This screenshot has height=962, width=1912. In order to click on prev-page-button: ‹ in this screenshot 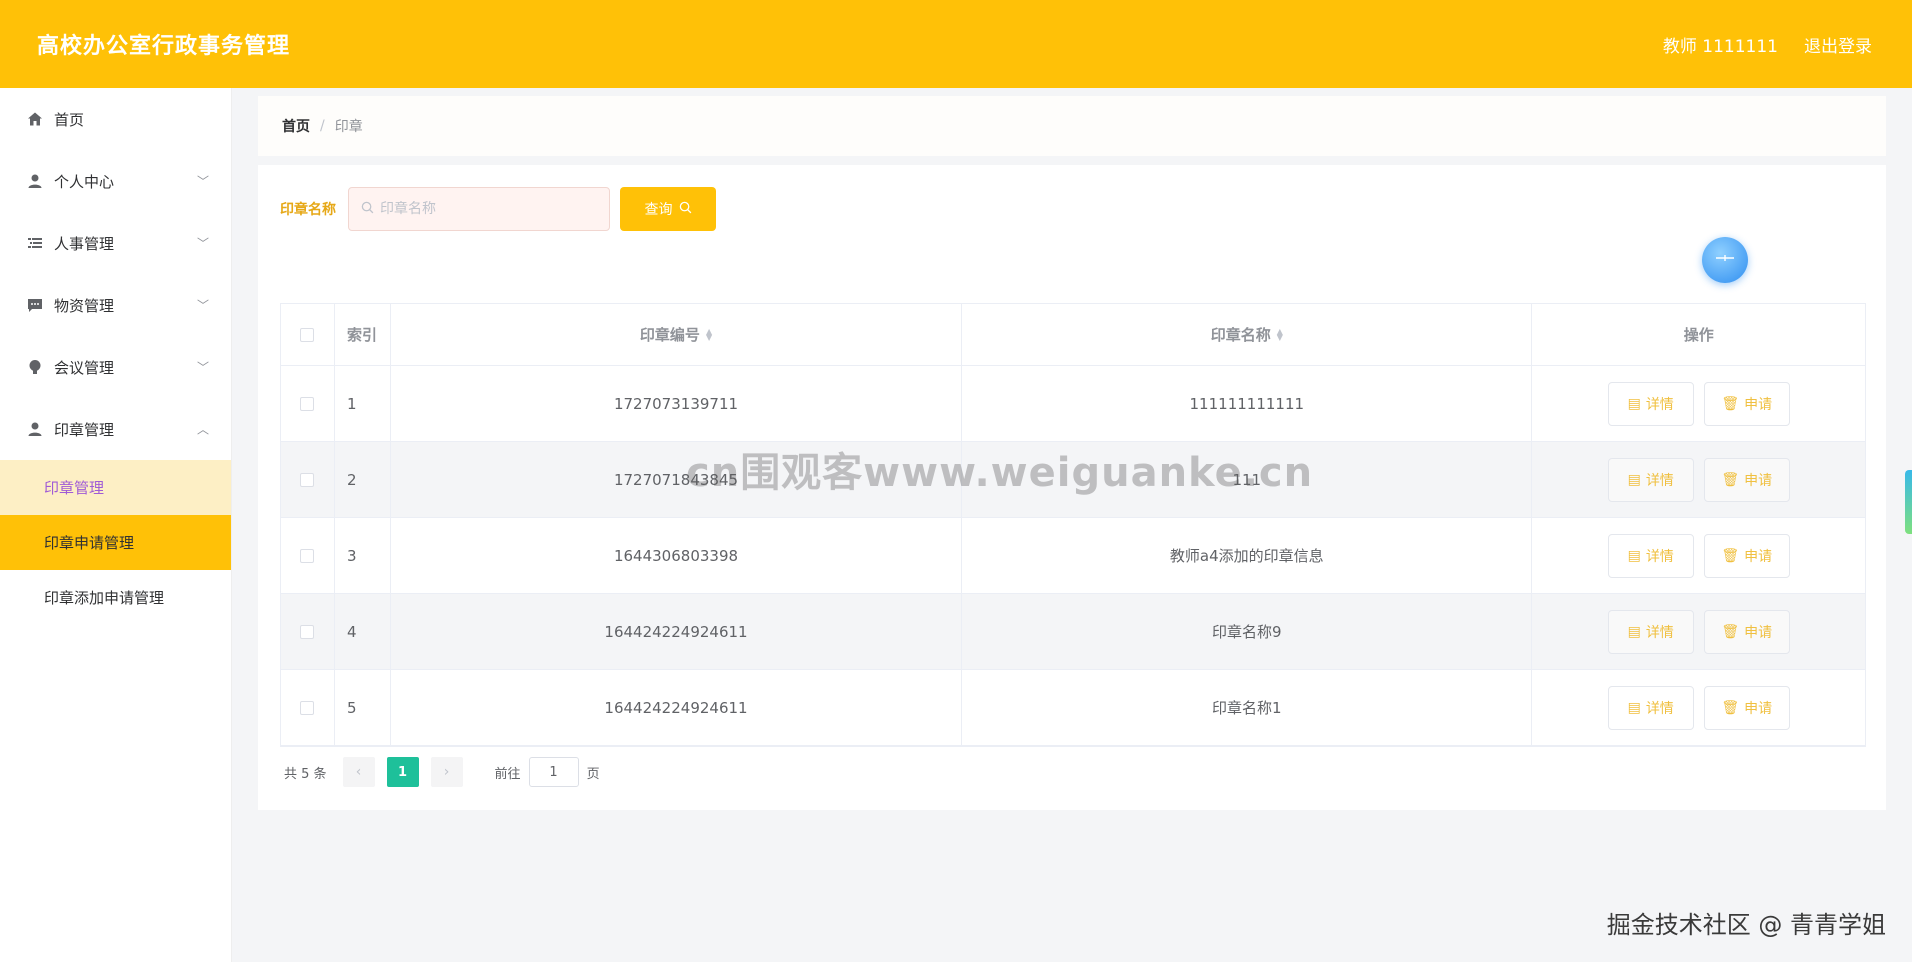, I will do `click(358, 772)`.